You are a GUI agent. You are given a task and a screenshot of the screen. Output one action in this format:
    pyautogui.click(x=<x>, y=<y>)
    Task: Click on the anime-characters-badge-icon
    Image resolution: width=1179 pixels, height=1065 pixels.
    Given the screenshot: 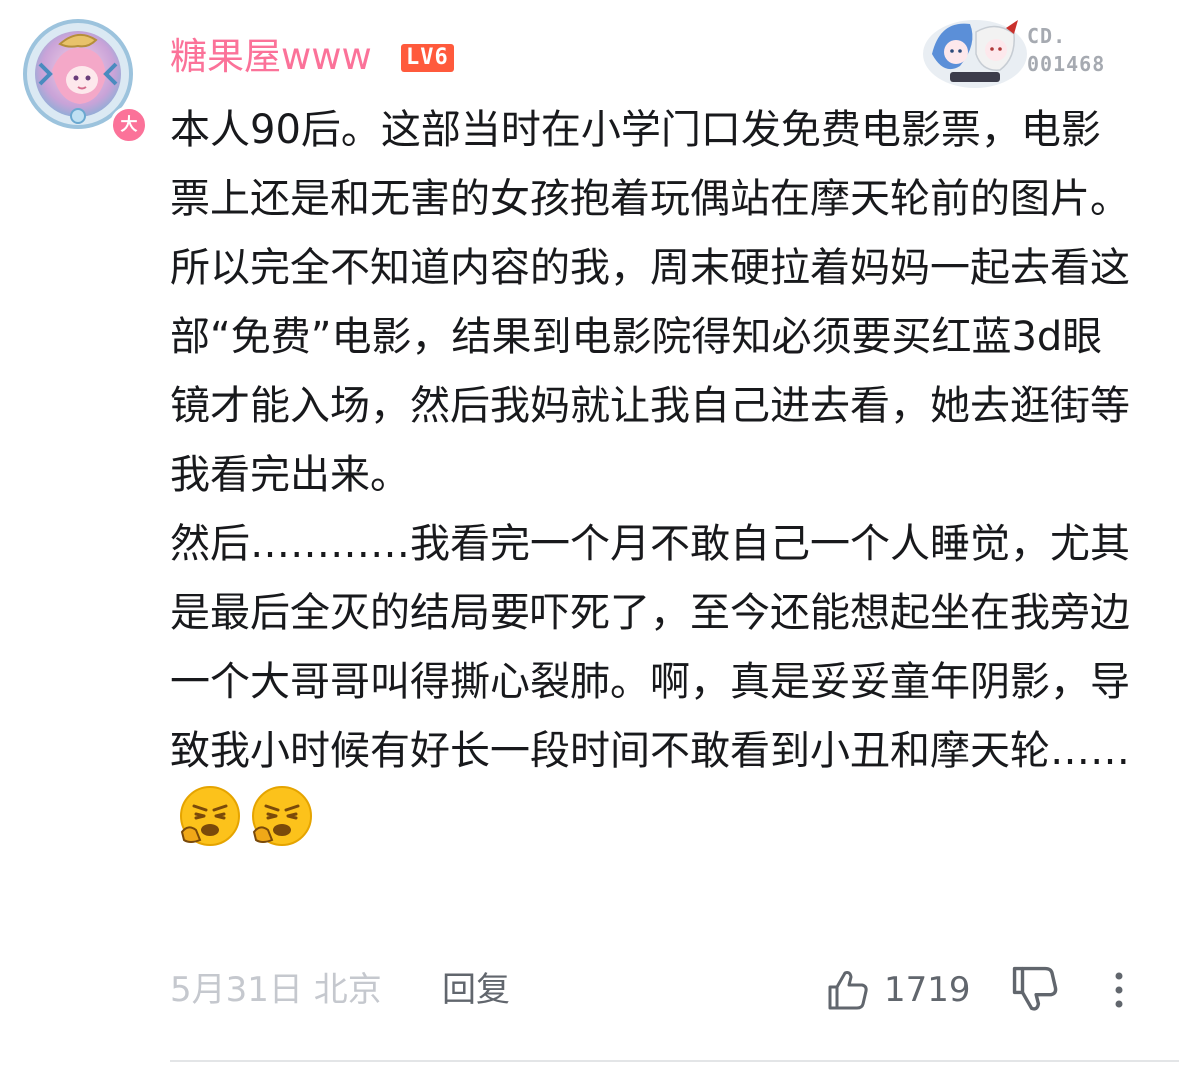 What is the action you would take?
    pyautogui.click(x=975, y=54)
    